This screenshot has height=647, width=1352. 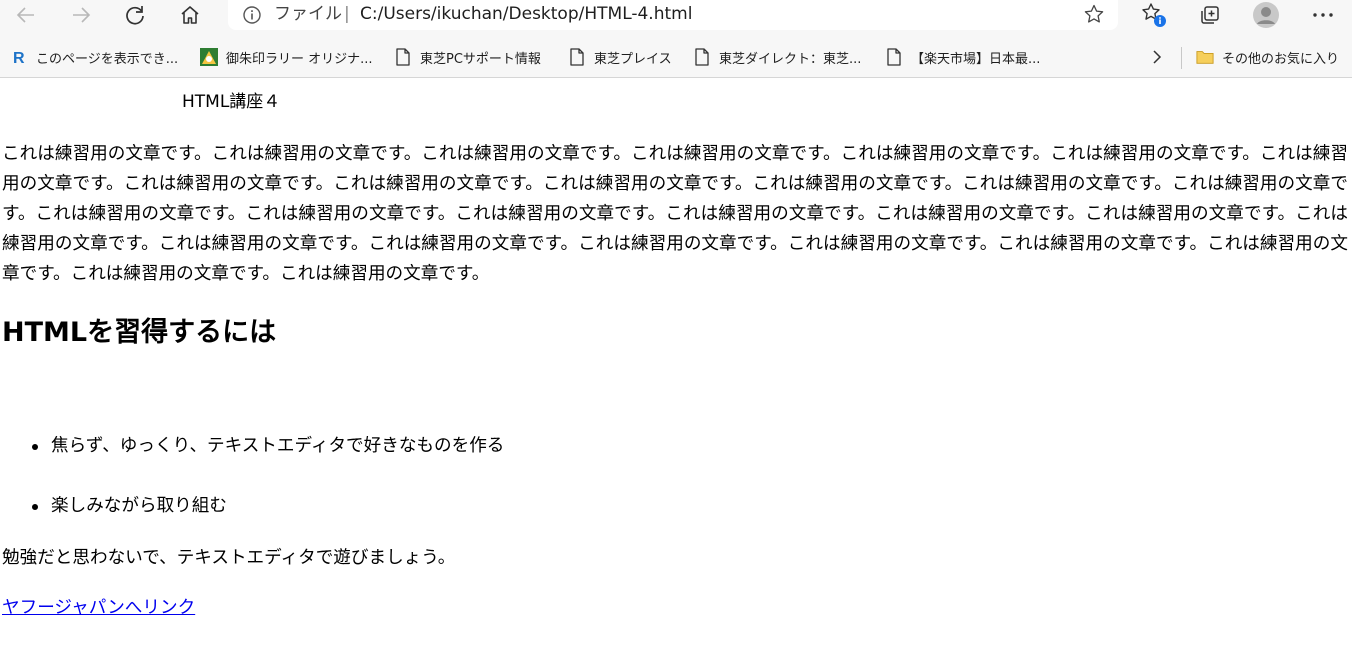 What do you see at coordinates (1094, 16) in the screenshot?
I see `star-outline-icon` at bounding box center [1094, 16].